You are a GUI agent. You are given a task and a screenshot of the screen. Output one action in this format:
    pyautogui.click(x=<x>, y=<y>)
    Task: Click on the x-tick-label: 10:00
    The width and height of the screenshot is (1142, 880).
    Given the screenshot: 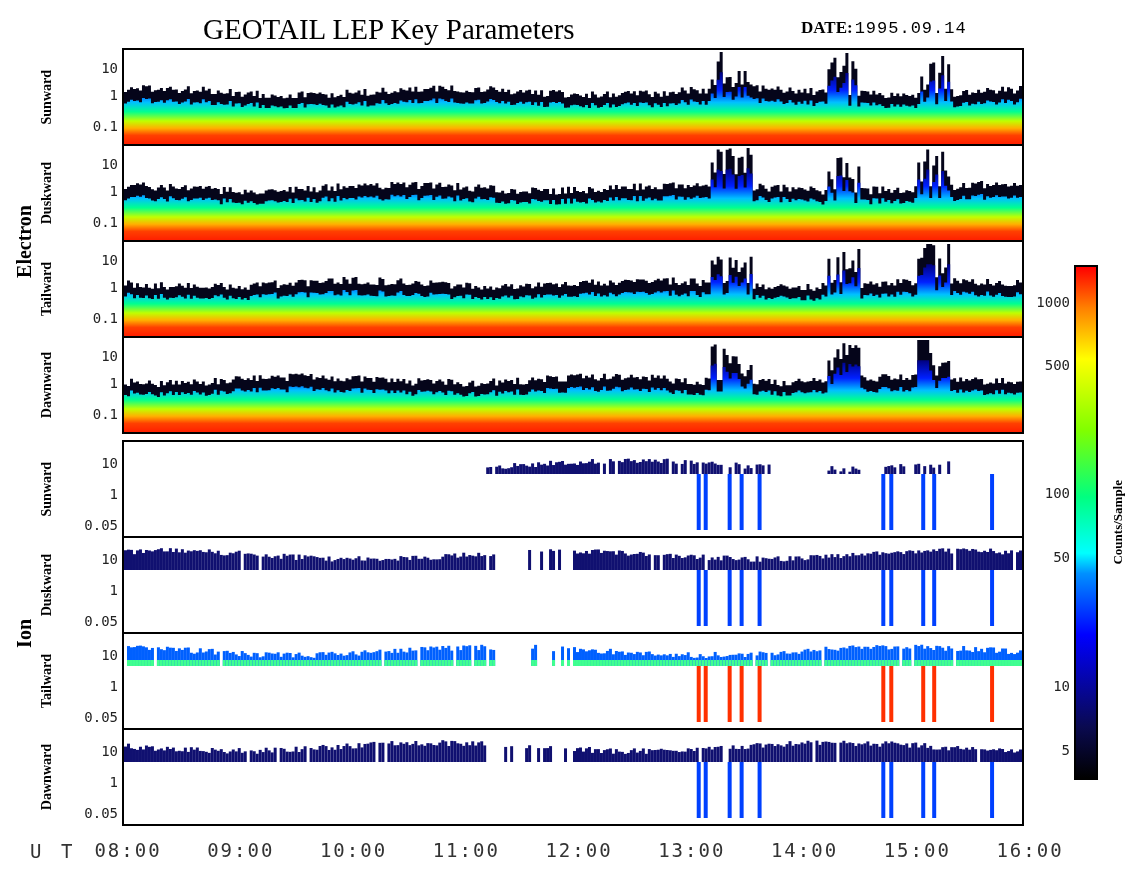 What is the action you would take?
    pyautogui.click(x=353, y=850)
    